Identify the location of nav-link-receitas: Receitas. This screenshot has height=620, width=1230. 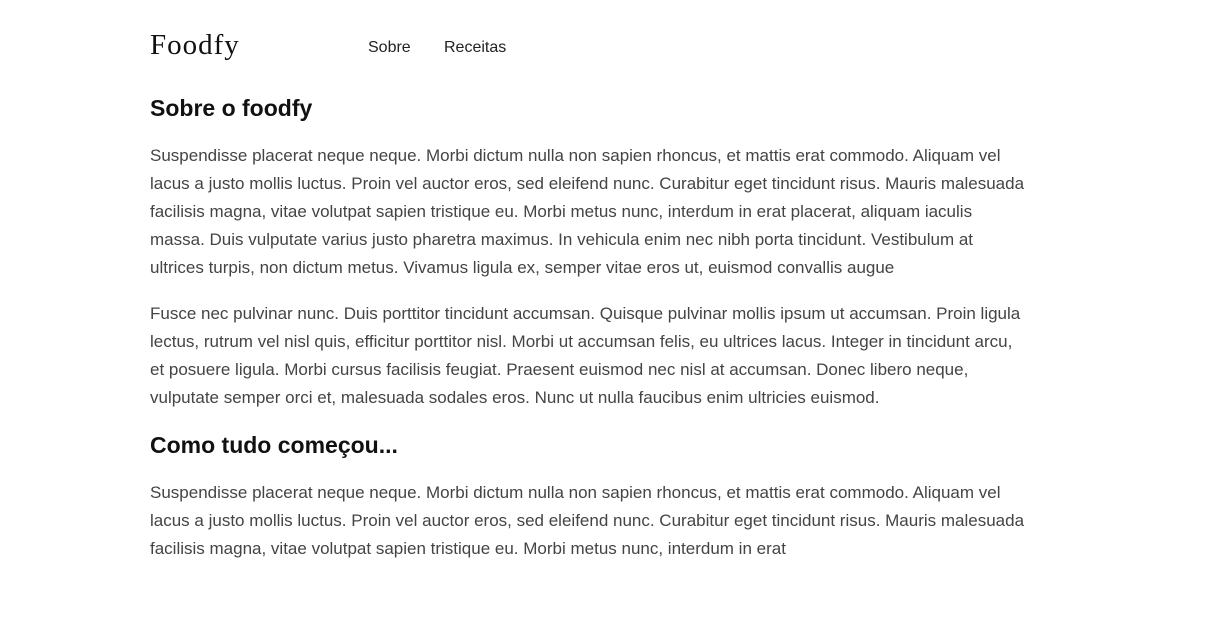
(475, 48).